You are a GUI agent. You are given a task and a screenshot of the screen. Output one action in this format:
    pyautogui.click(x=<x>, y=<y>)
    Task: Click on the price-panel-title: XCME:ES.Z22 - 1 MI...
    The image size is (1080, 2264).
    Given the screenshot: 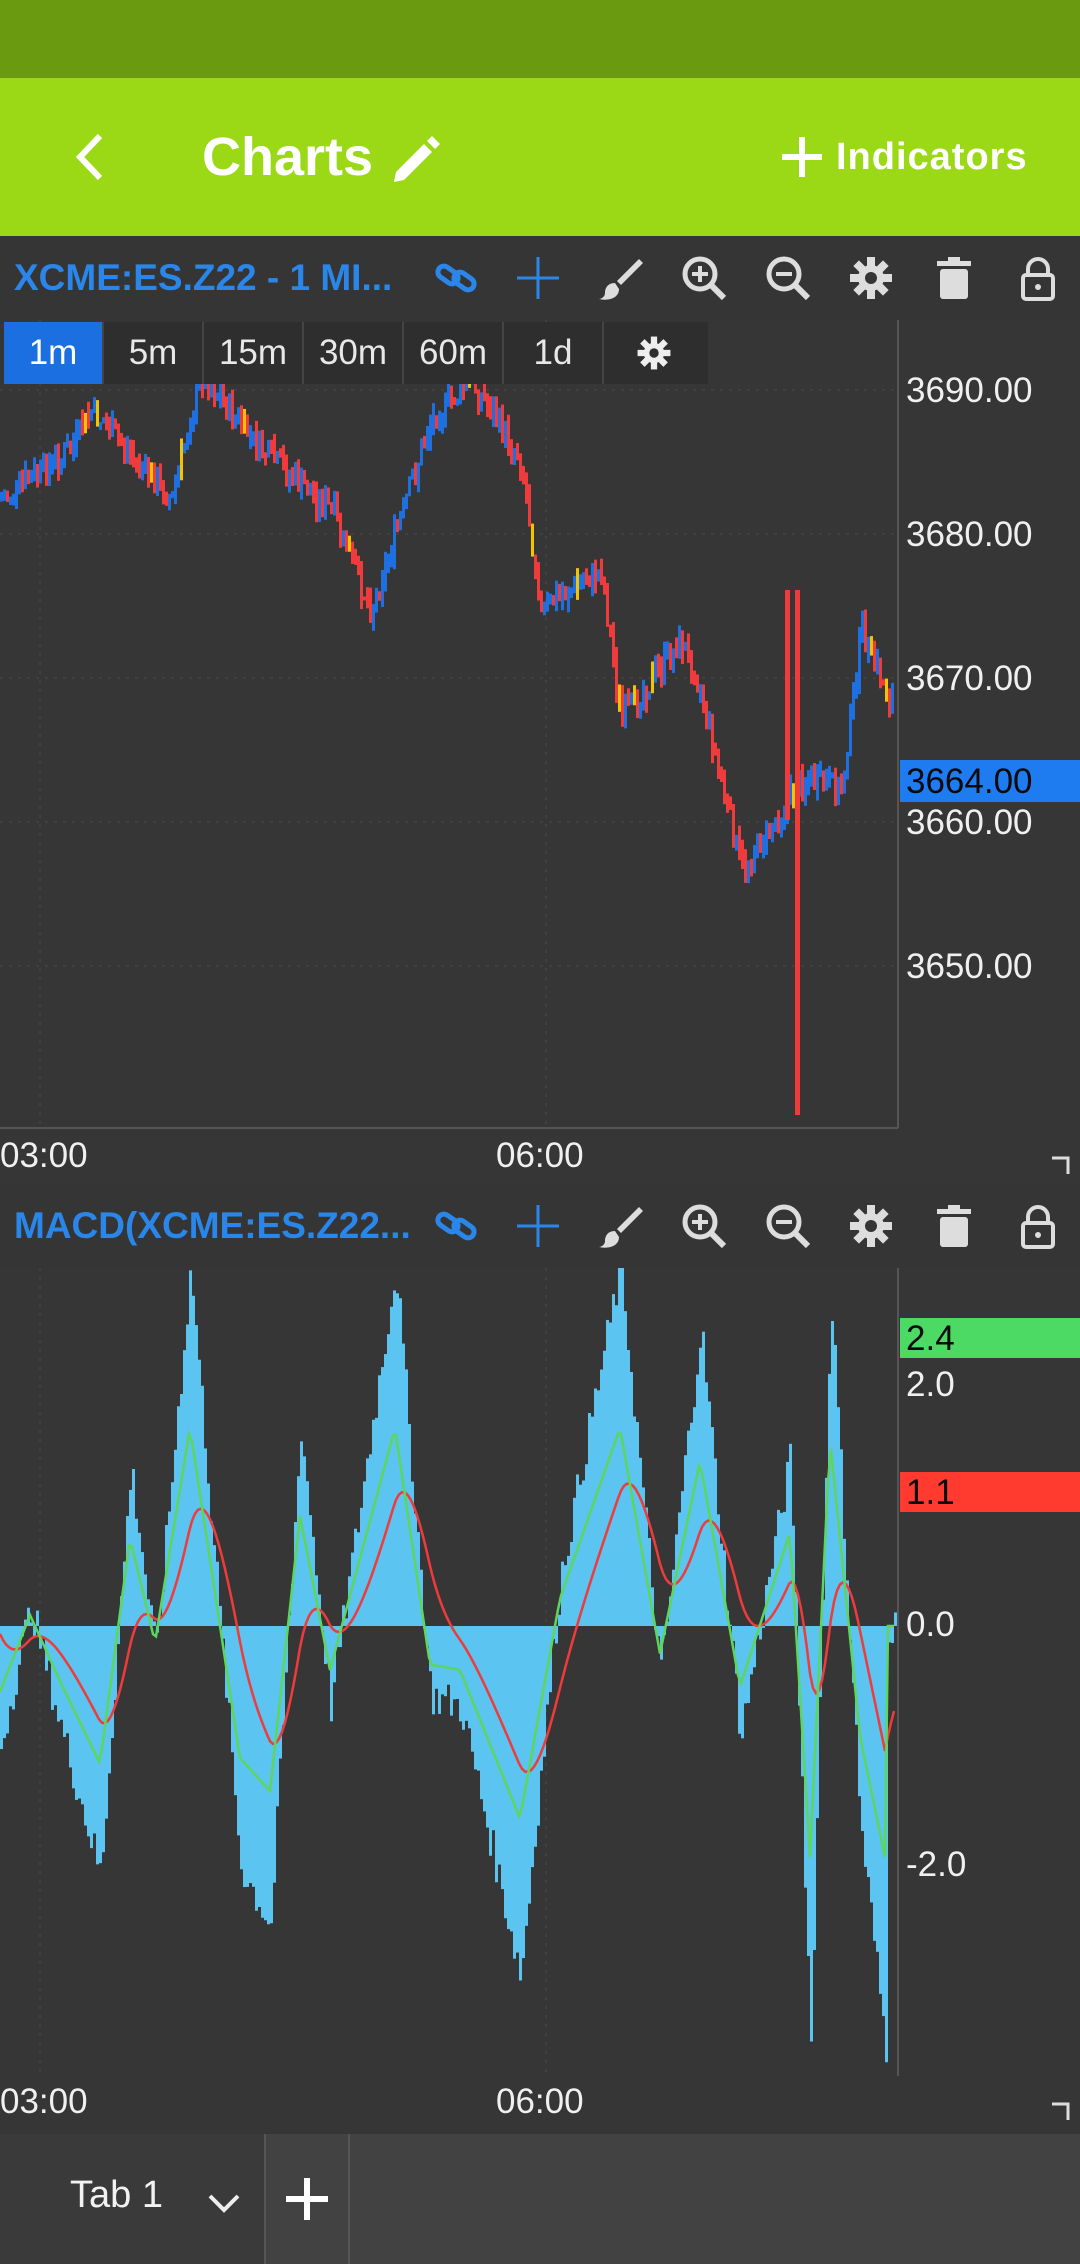 What is the action you would take?
    pyautogui.click(x=203, y=278)
    